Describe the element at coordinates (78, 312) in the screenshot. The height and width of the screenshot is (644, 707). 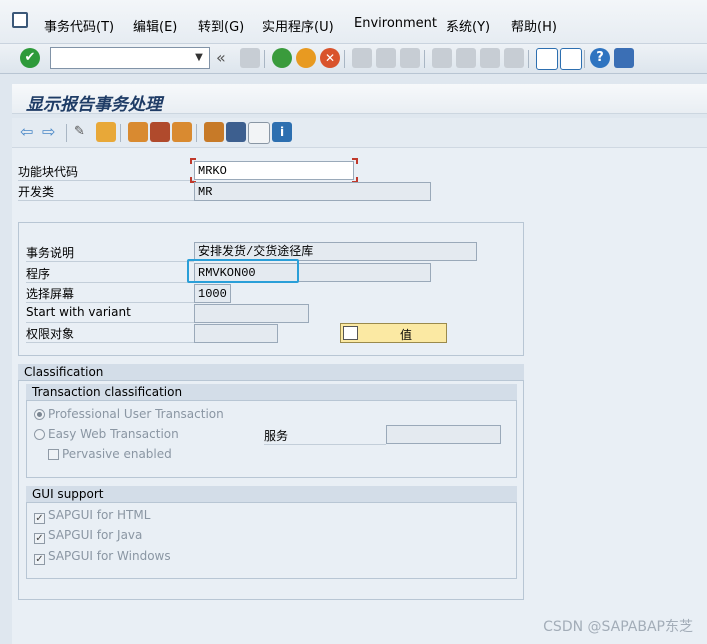
I see `variant-label: Start with variant` at that location.